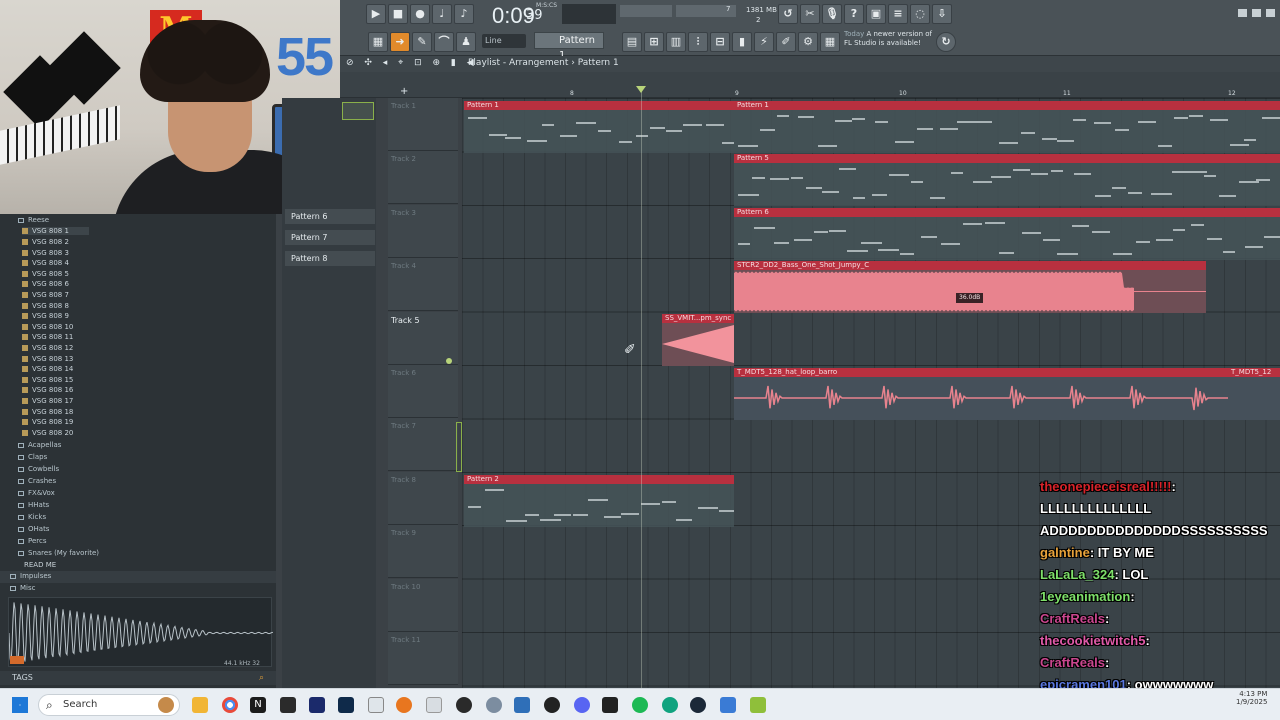 The height and width of the screenshot is (720, 1280). What do you see at coordinates (376, 705) in the screenshot?
I see `settings-icon` at bounding box center [376, 705].